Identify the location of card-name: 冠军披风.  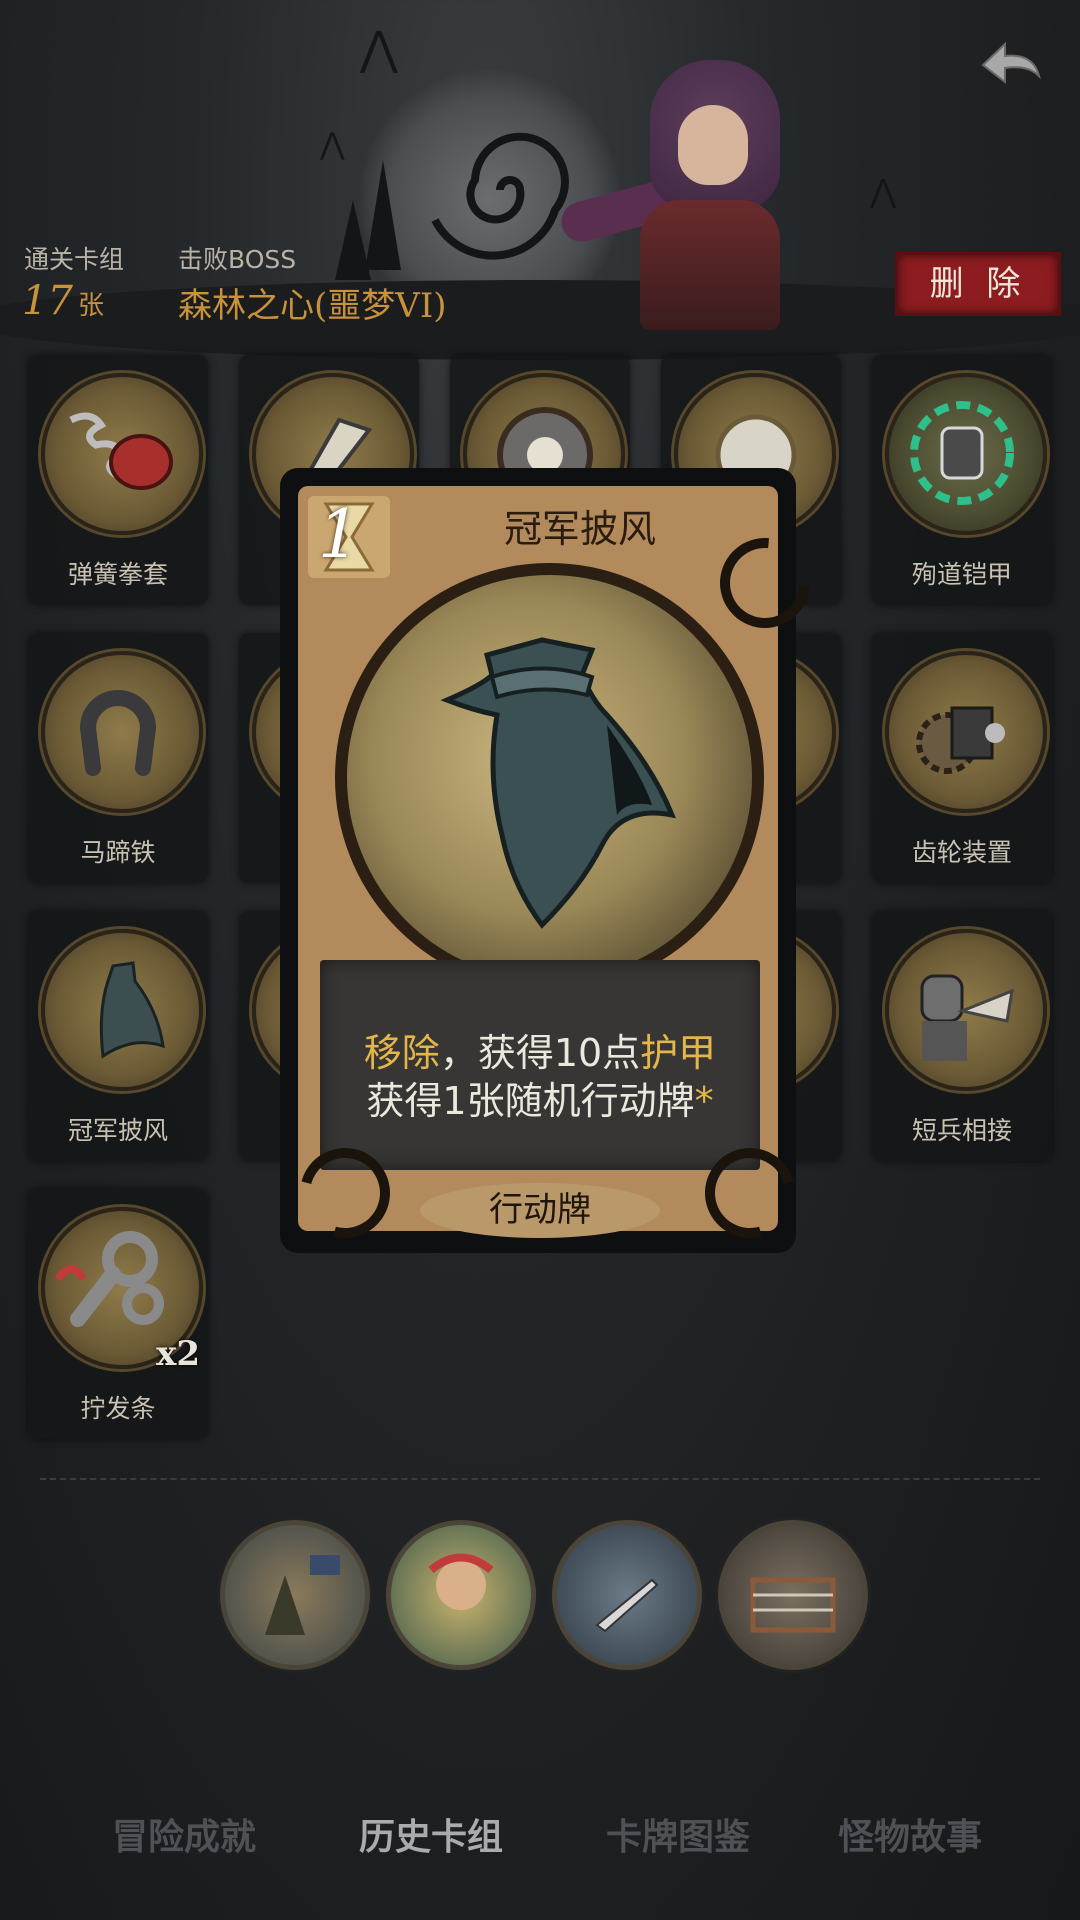
(117, 1130).